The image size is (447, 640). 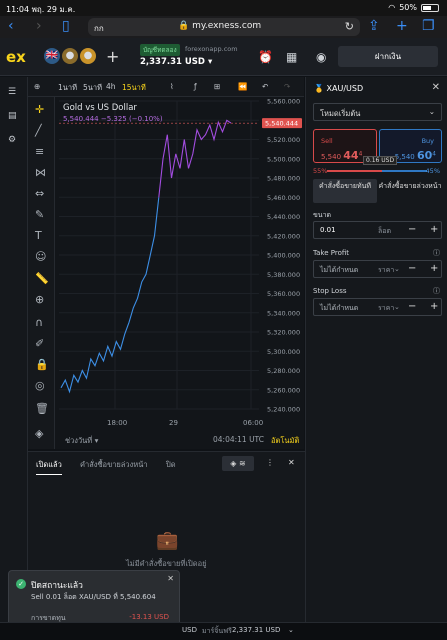 I want to click on zoom-icon: ⊕, so click(x=39, y=299).